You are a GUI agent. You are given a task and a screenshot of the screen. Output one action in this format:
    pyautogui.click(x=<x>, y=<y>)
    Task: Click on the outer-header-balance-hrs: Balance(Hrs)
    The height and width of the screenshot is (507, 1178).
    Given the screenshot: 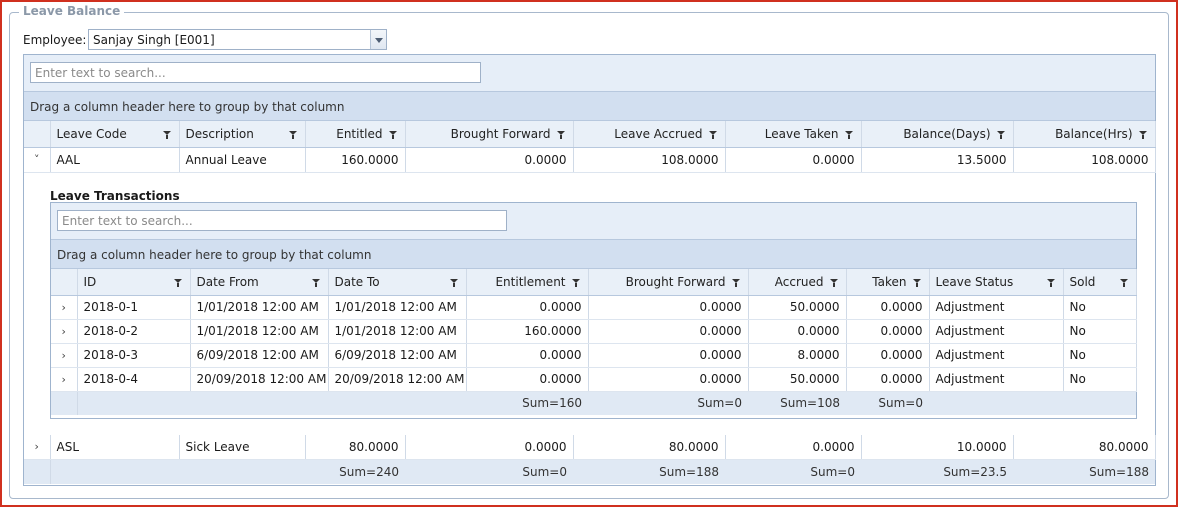 What is the action you would take?
    pyautogui.click(x=1084, y=134)
    